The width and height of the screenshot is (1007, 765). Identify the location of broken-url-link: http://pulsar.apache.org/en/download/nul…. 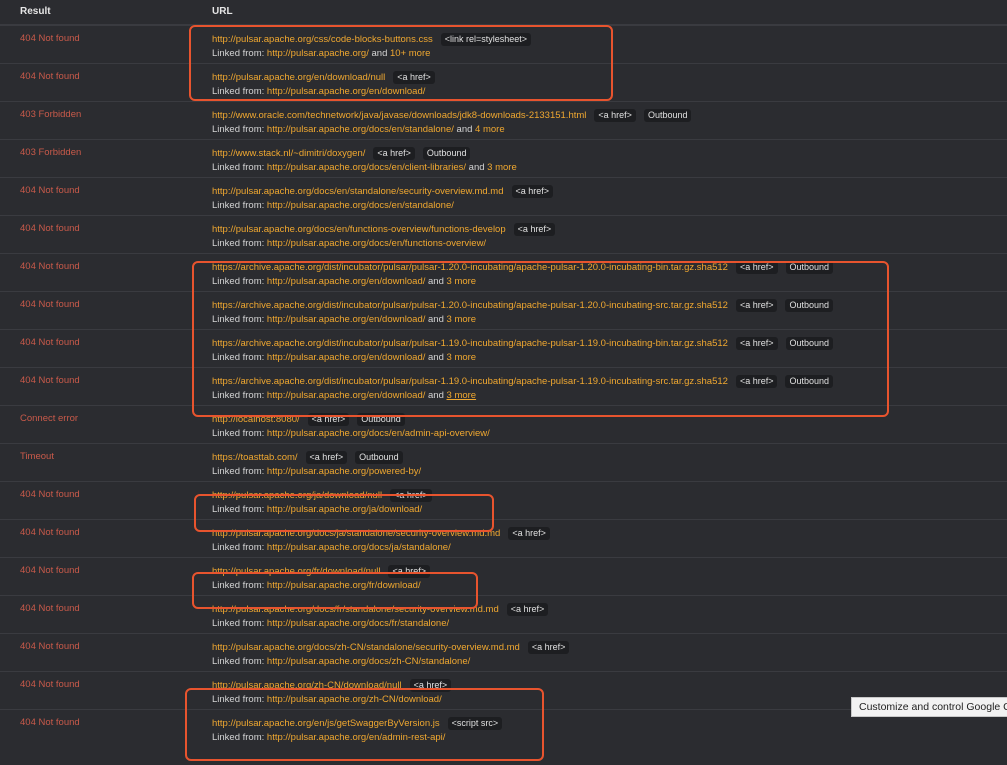
(298, 77).